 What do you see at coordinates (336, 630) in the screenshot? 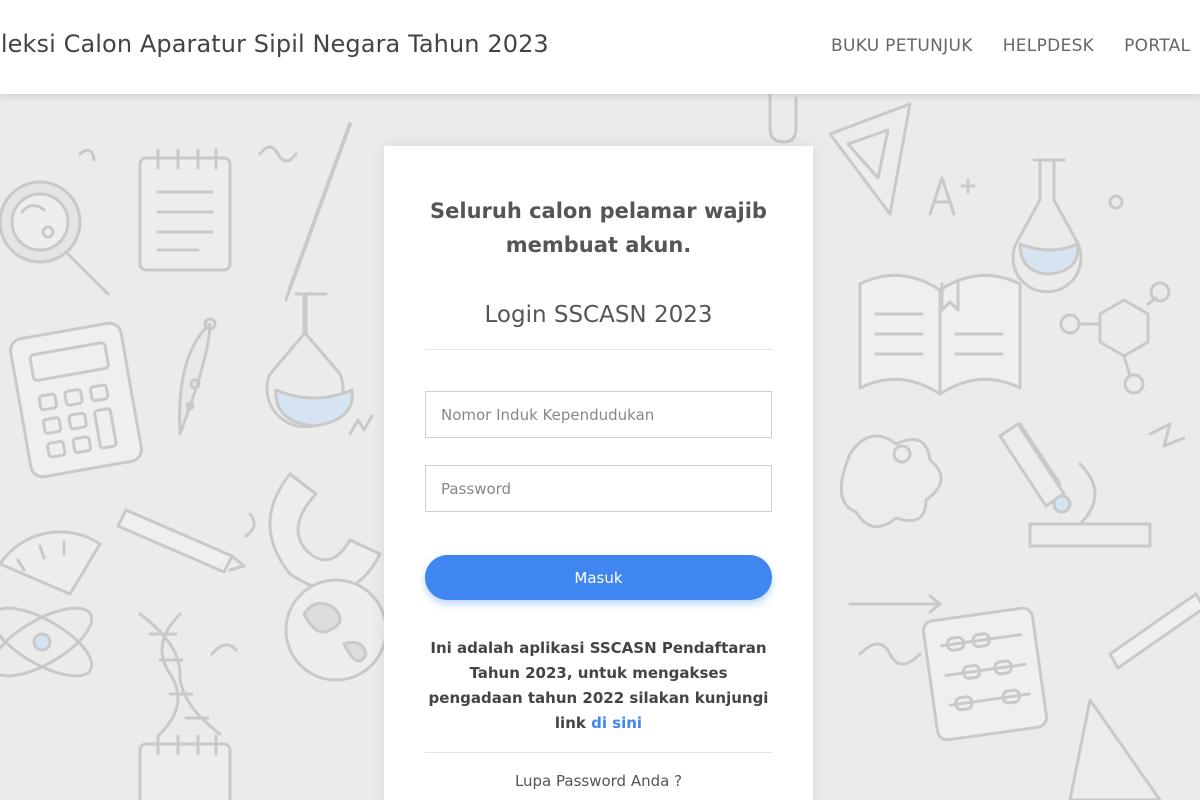
I see `globe-icon` at bounding box center [336, 630].